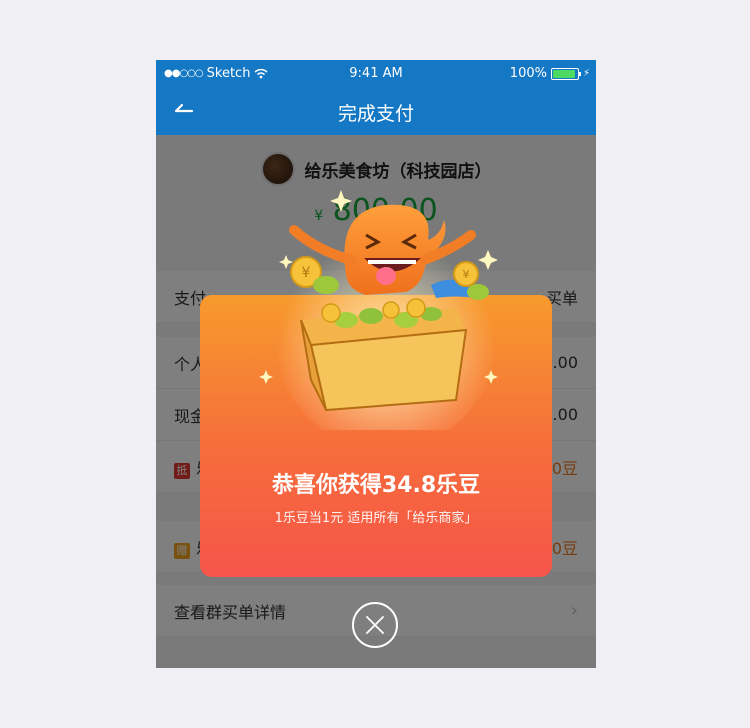 The width and height of the screenshot is (750, 728). Describe the element at coordinates (586, 73) in the screenshot. I see `charging-icon: ⚡` at that location.